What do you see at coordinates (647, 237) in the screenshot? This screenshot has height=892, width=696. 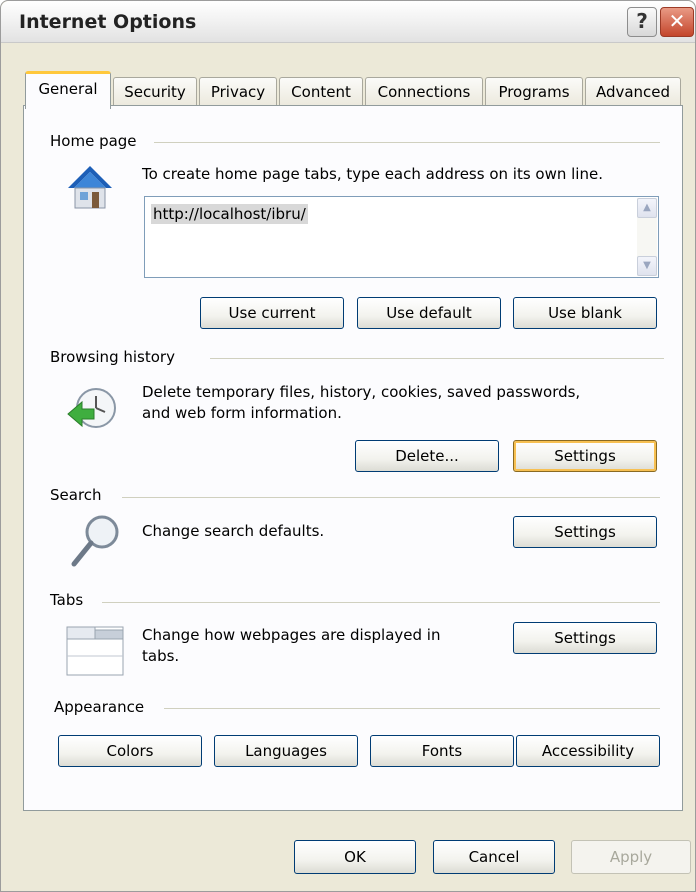 I see `url-field-scrollbar: ▲ ▼` at bounding box center [647, 237].